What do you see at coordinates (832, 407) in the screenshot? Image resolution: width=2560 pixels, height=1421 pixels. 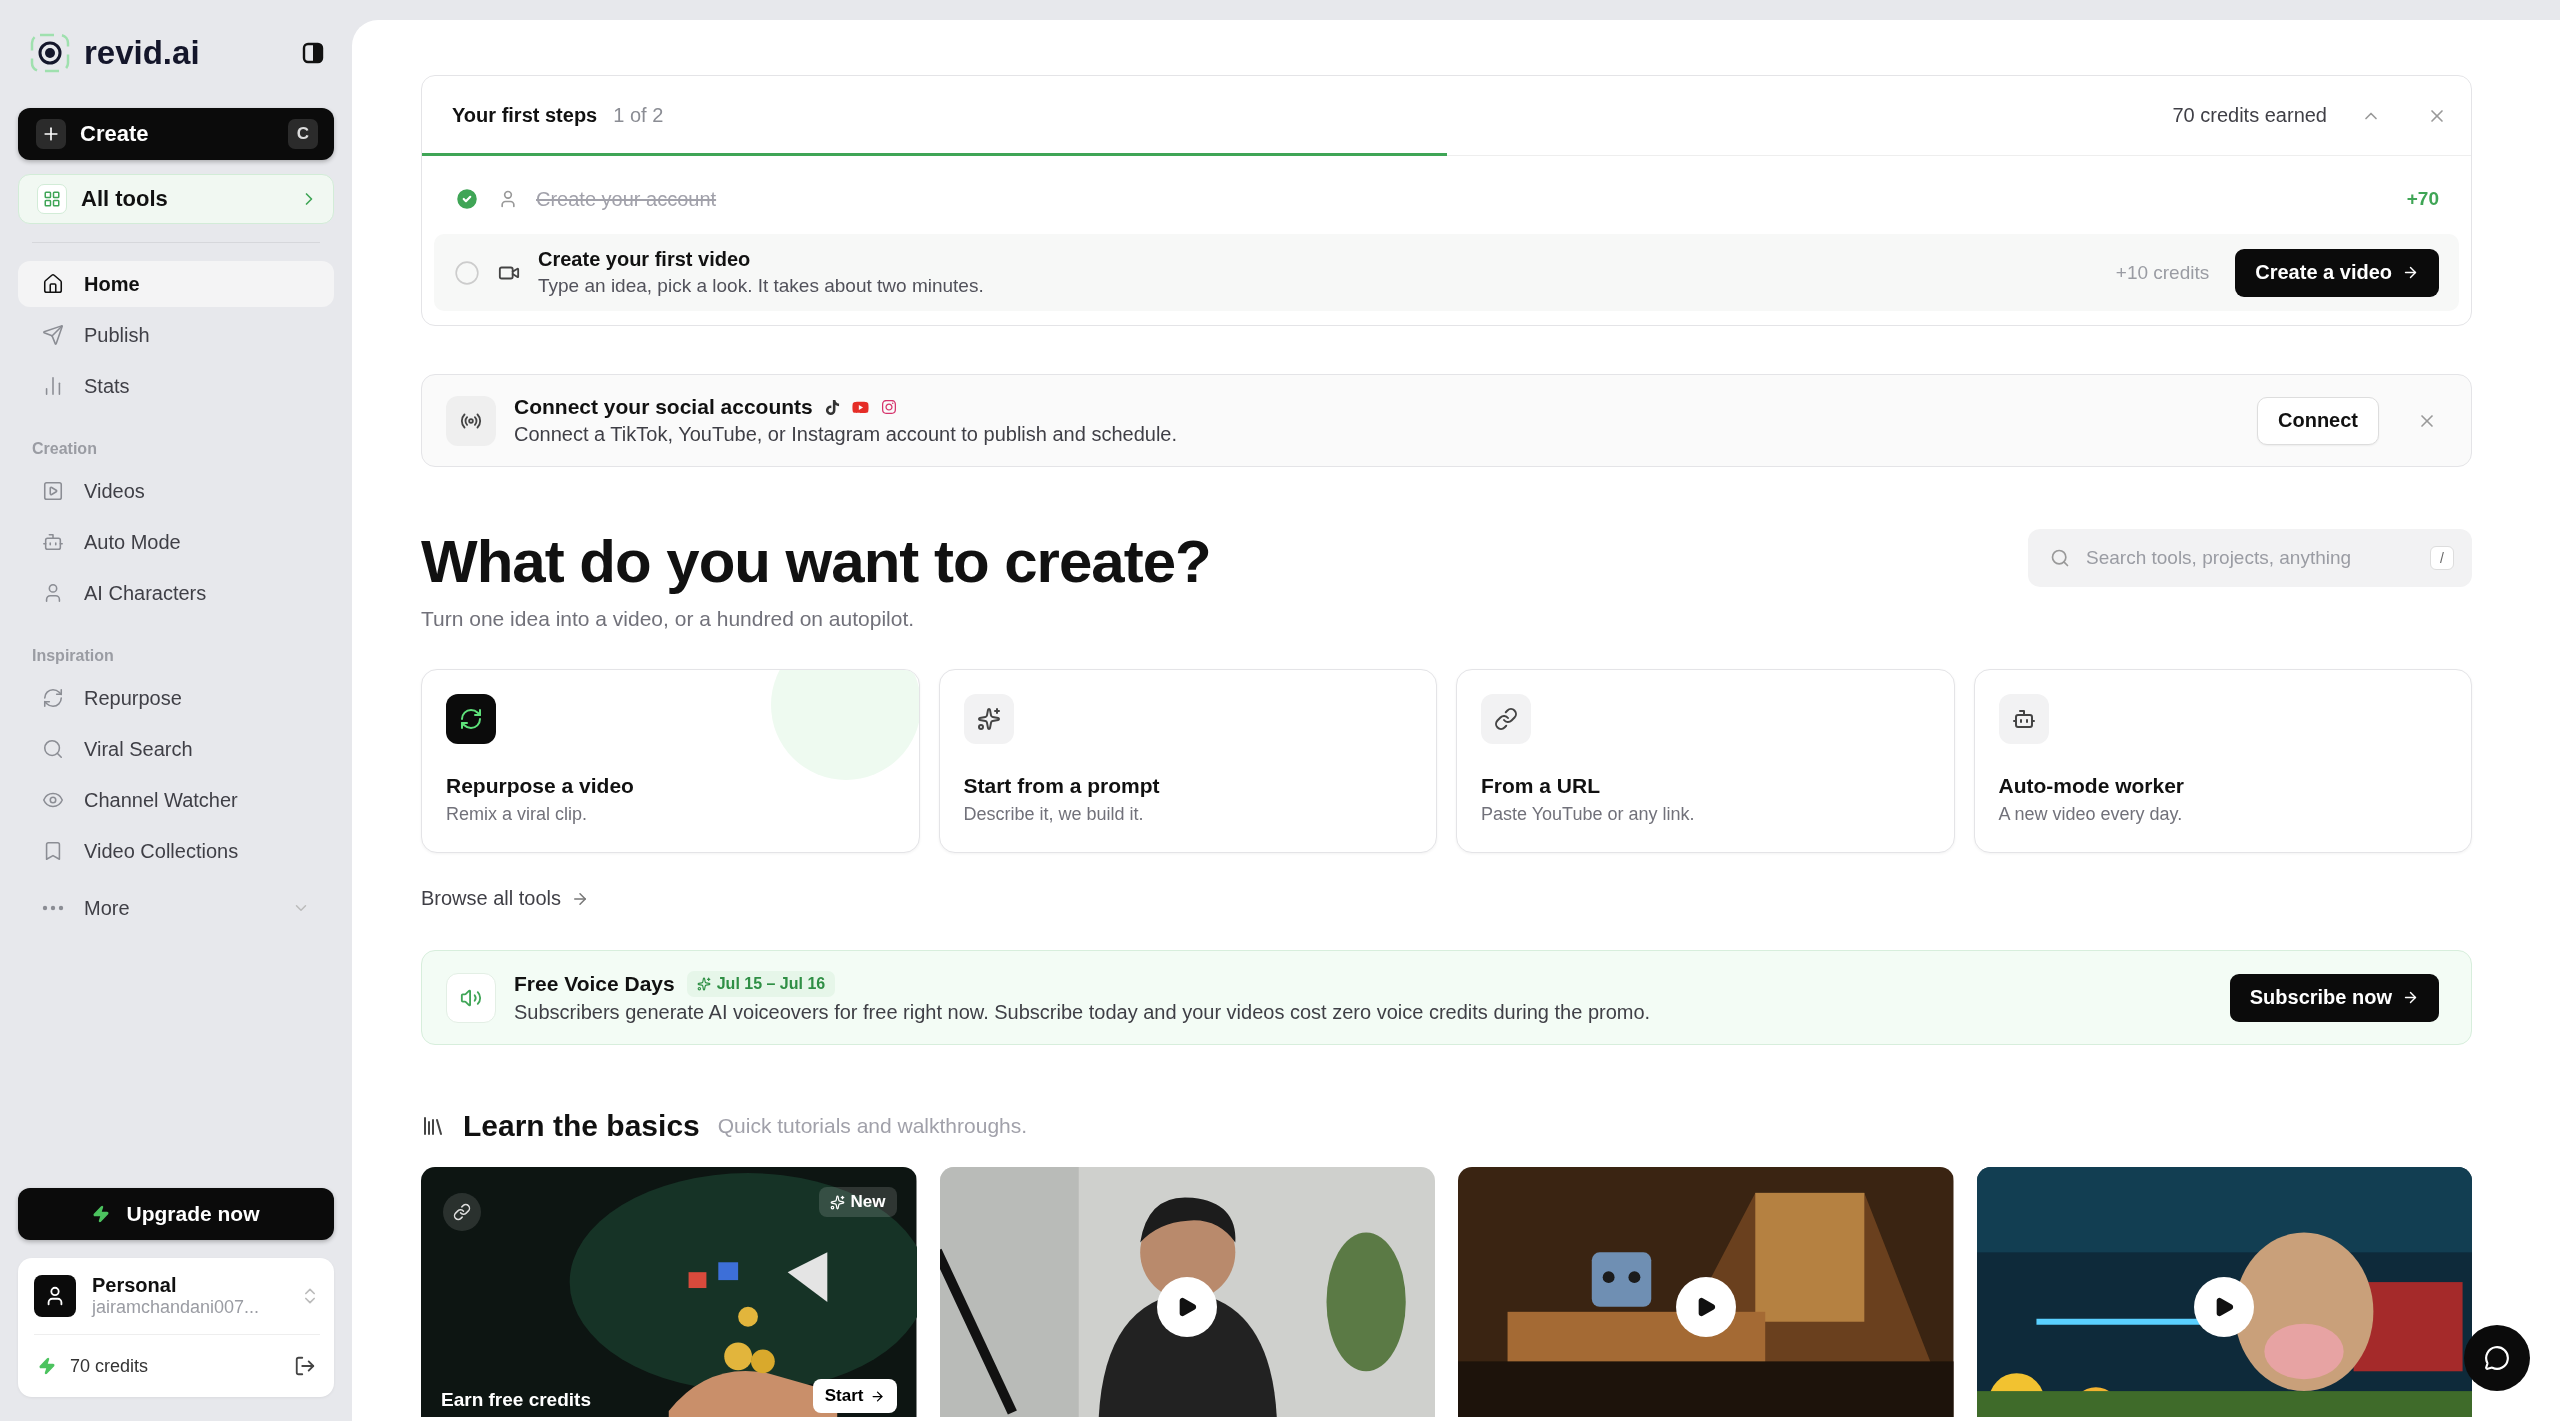 I see `tiktok-icon` at bounding box center [832, 407].